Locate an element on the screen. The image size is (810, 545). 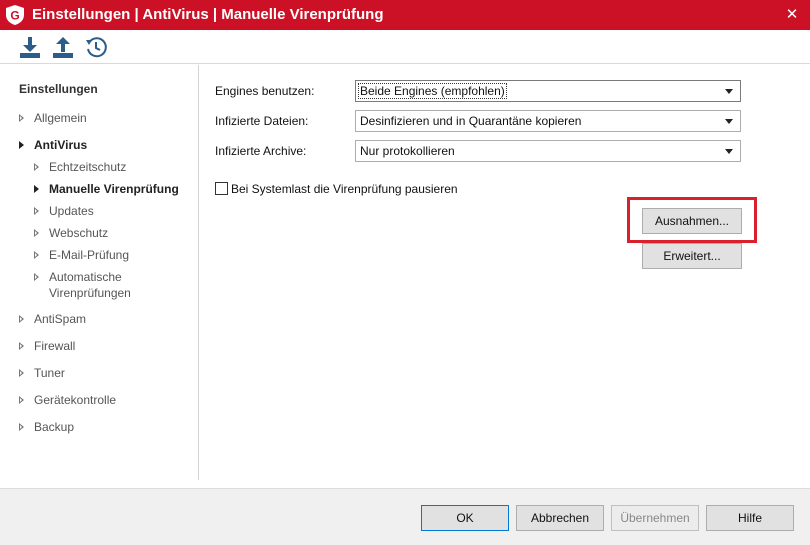
cancel-button: Abbrechen is located at coordinates (560, 518).